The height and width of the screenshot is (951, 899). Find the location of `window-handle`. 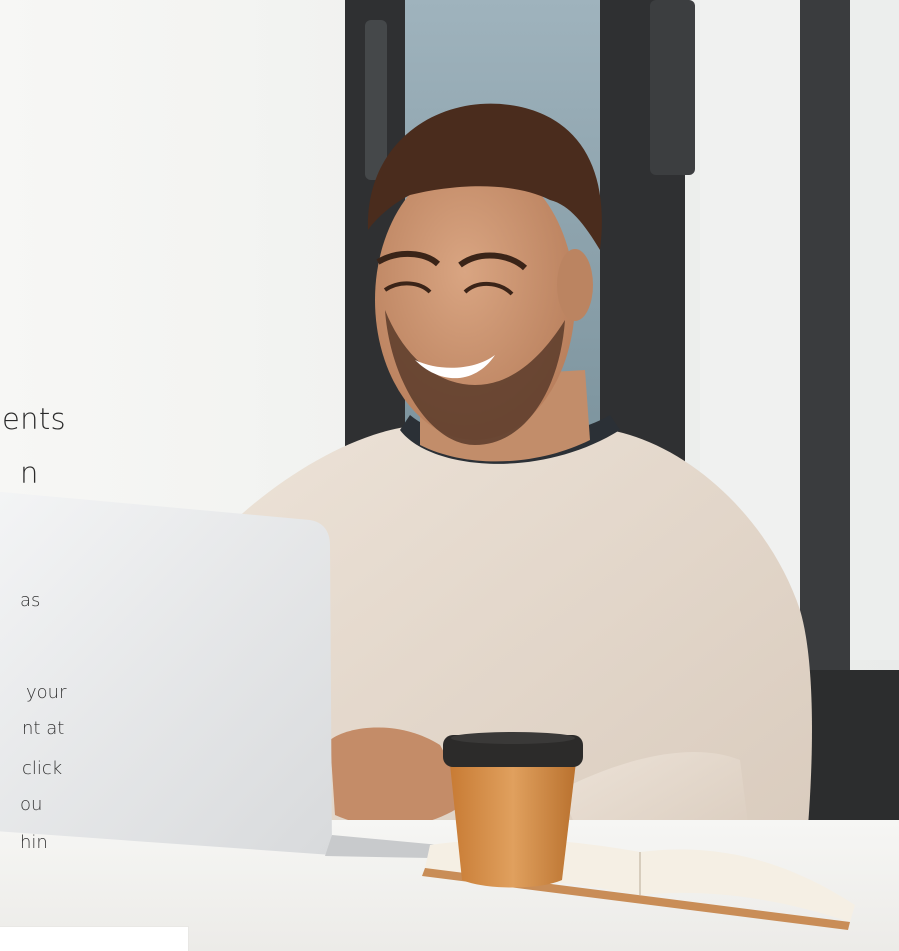

window-handle is located at coordinates (672, 87).